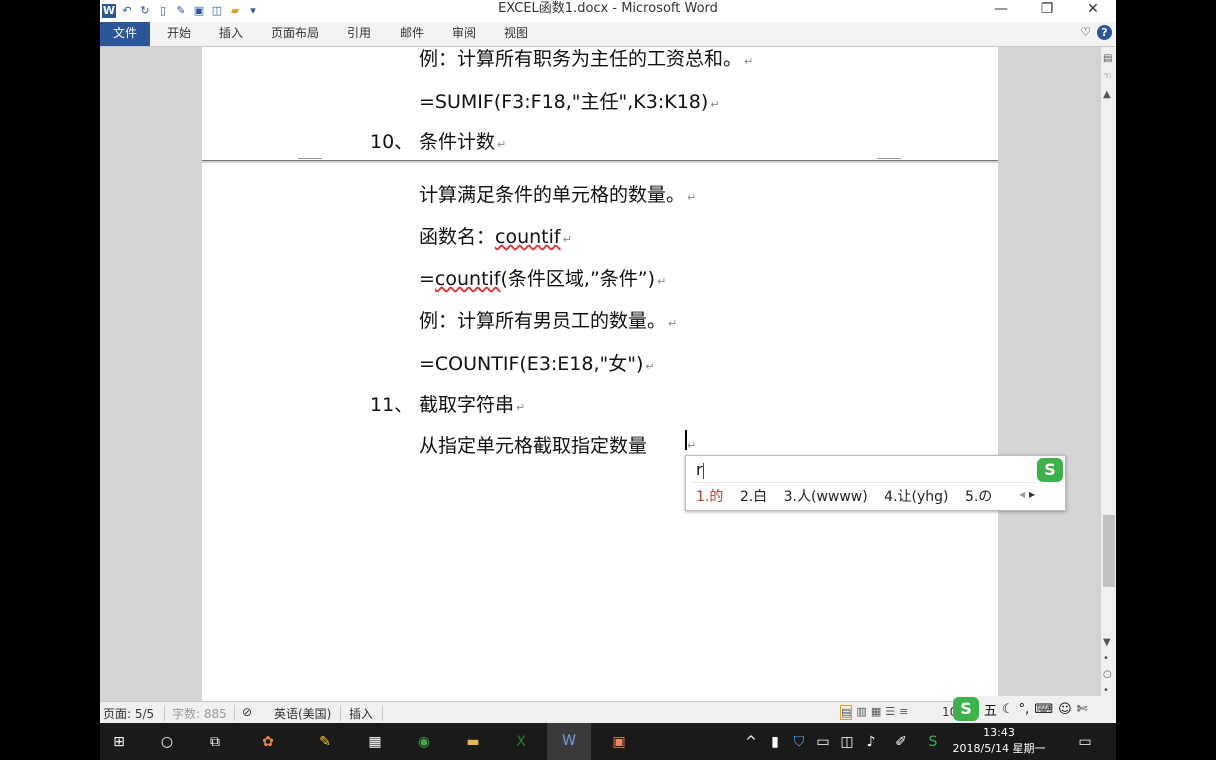 This screenshot has height=760, width=1216. Describe the element at coordinates (231, 34) in the screenshot. I see `tab-insert: 插入` at that location.